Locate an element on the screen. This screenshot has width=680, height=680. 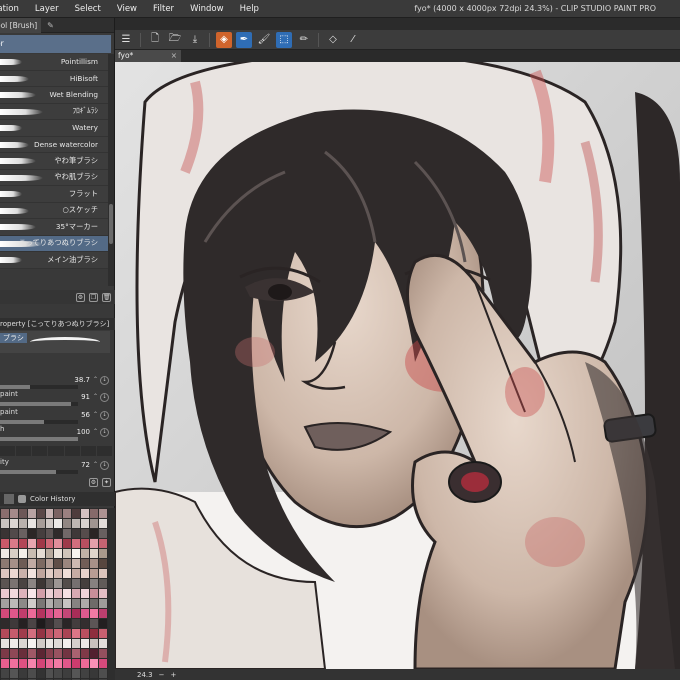
brush-list-item: ﾌﾛｷﾞﾑﾗｼ is located at coordinates (54, 111).